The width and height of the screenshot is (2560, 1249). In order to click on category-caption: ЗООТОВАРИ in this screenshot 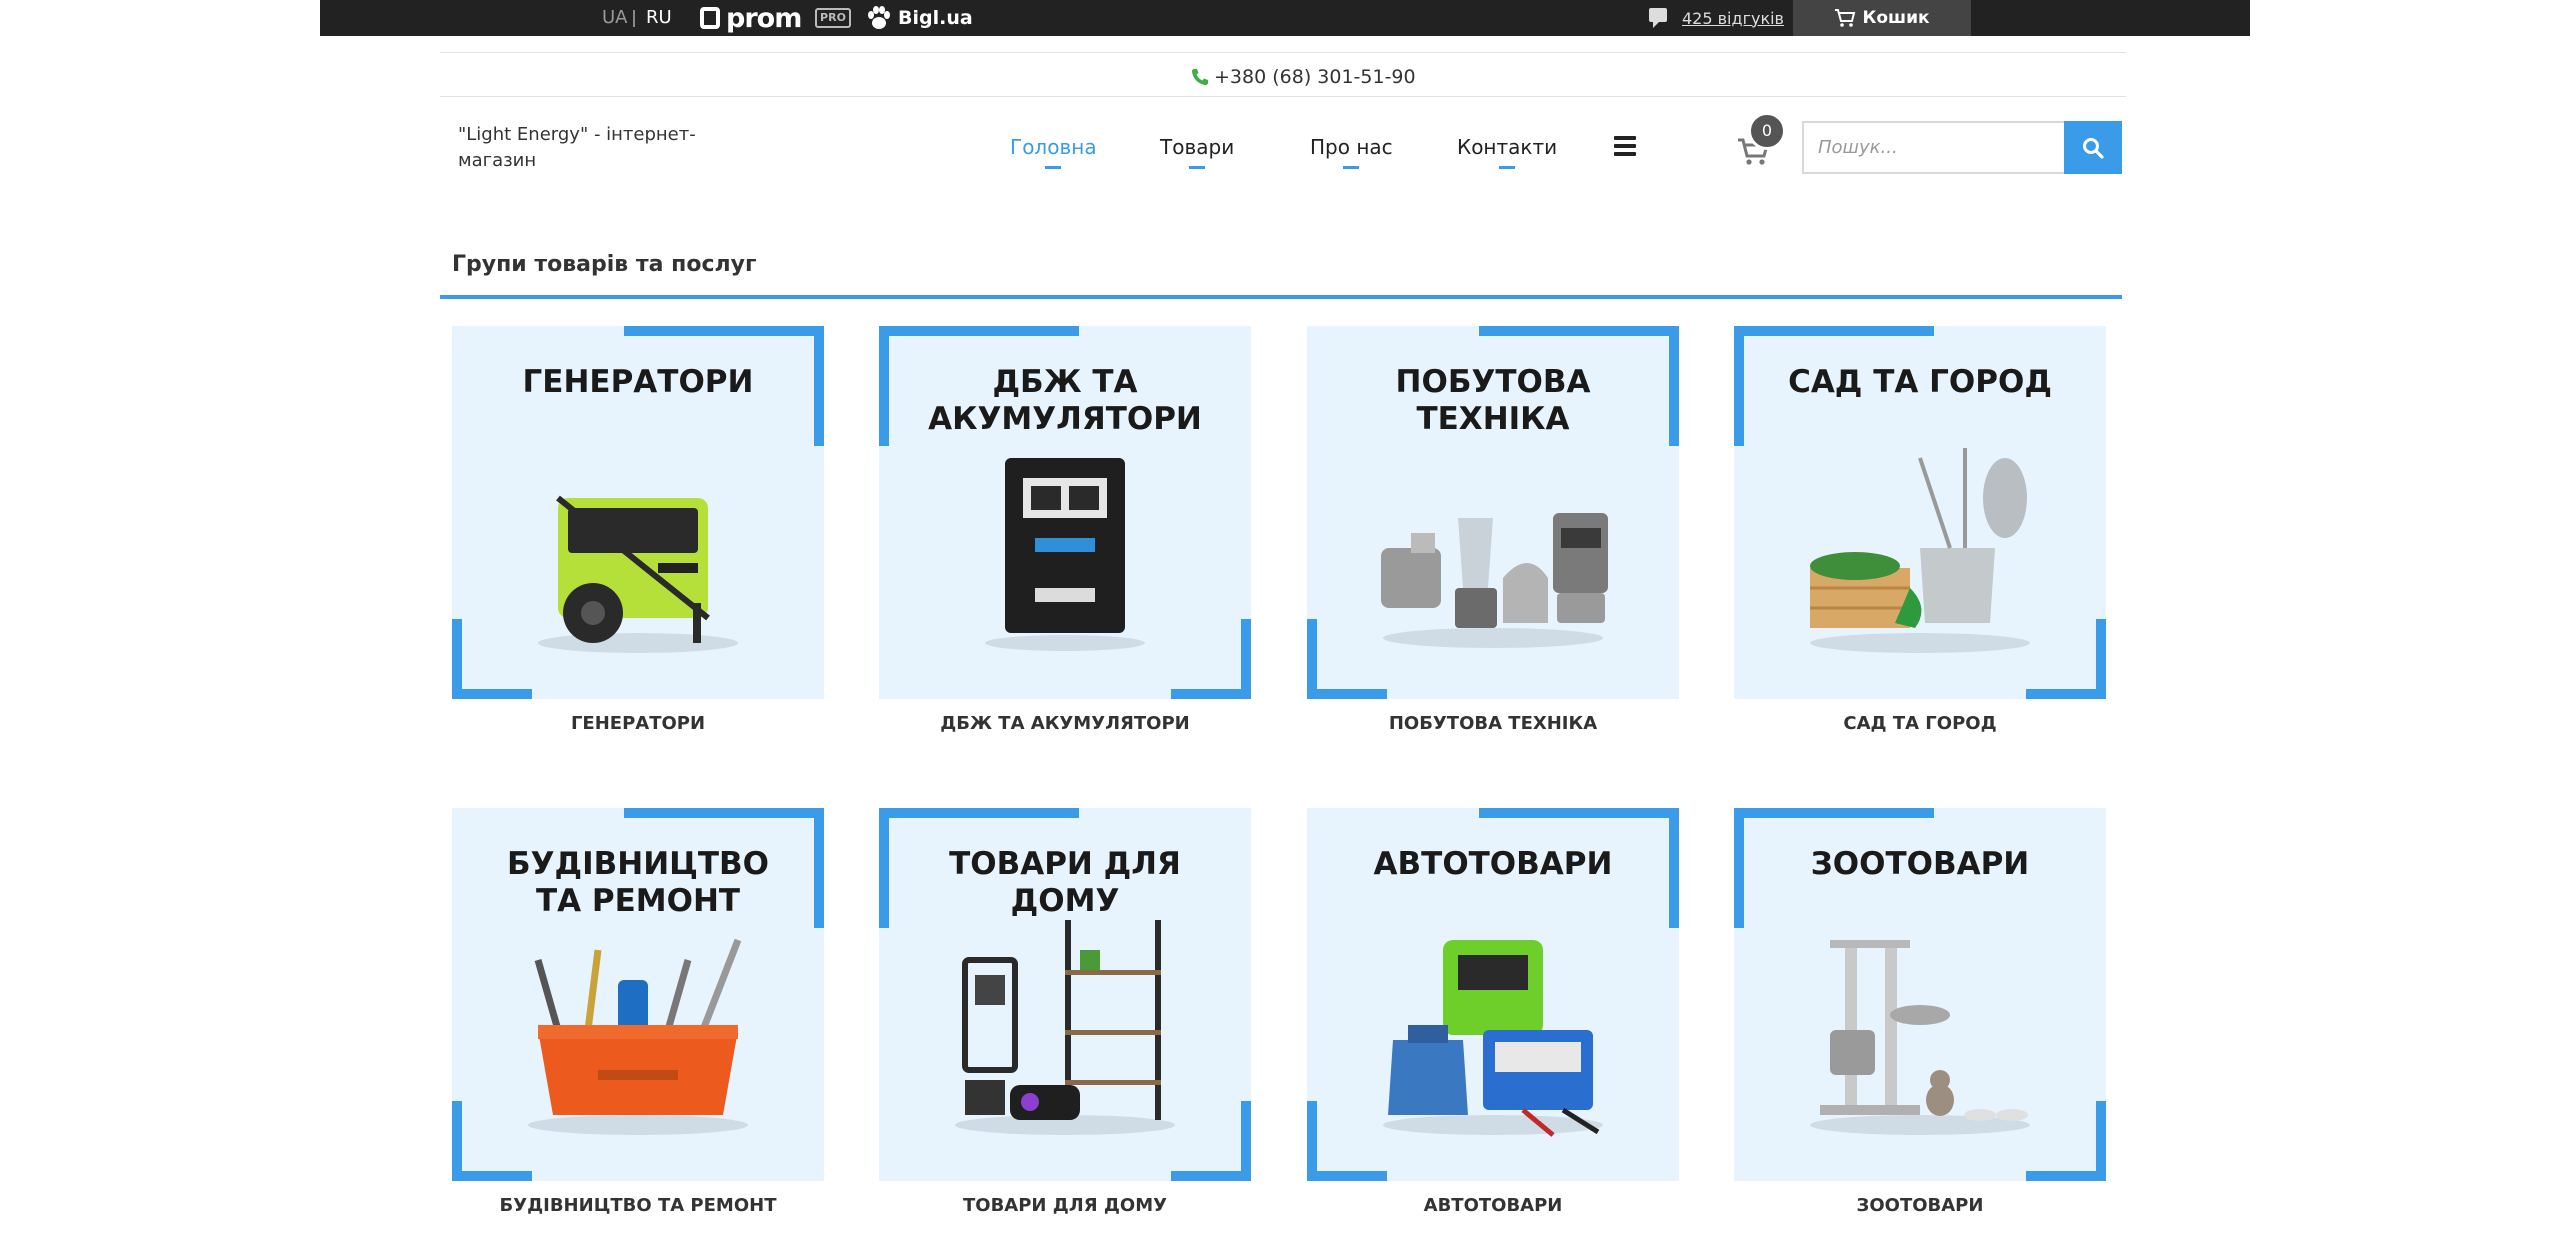, I will do `click(1920, 1205)`.